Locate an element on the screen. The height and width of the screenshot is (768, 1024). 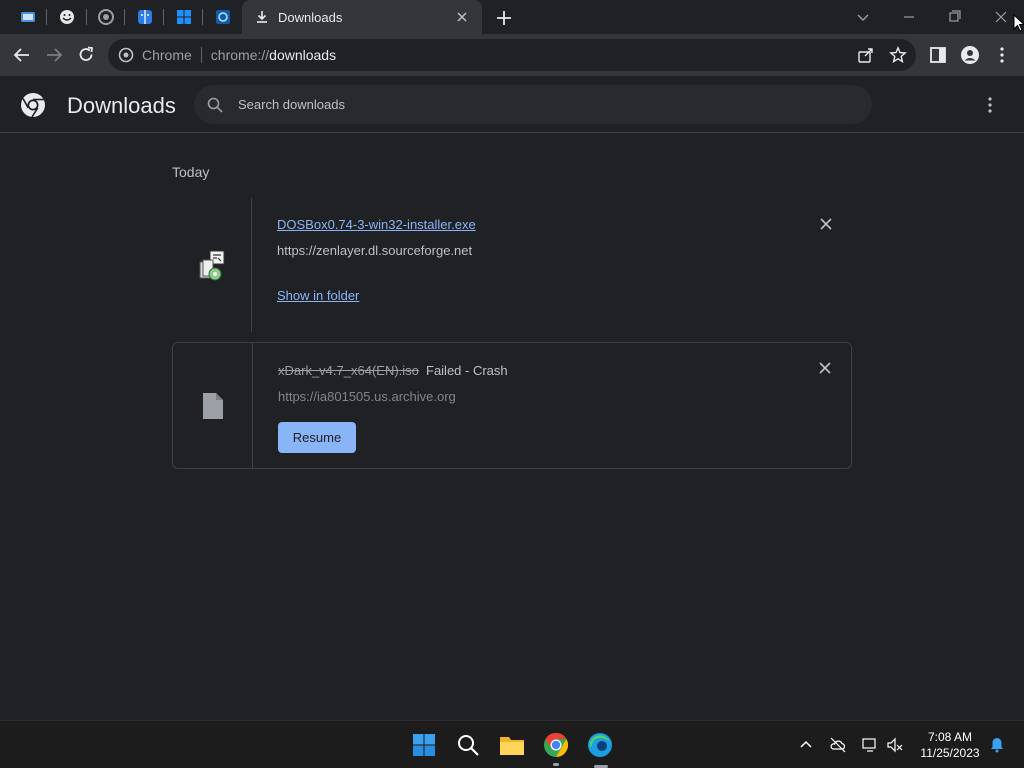
volume-muted-icon is located at coordinates (895, 745).